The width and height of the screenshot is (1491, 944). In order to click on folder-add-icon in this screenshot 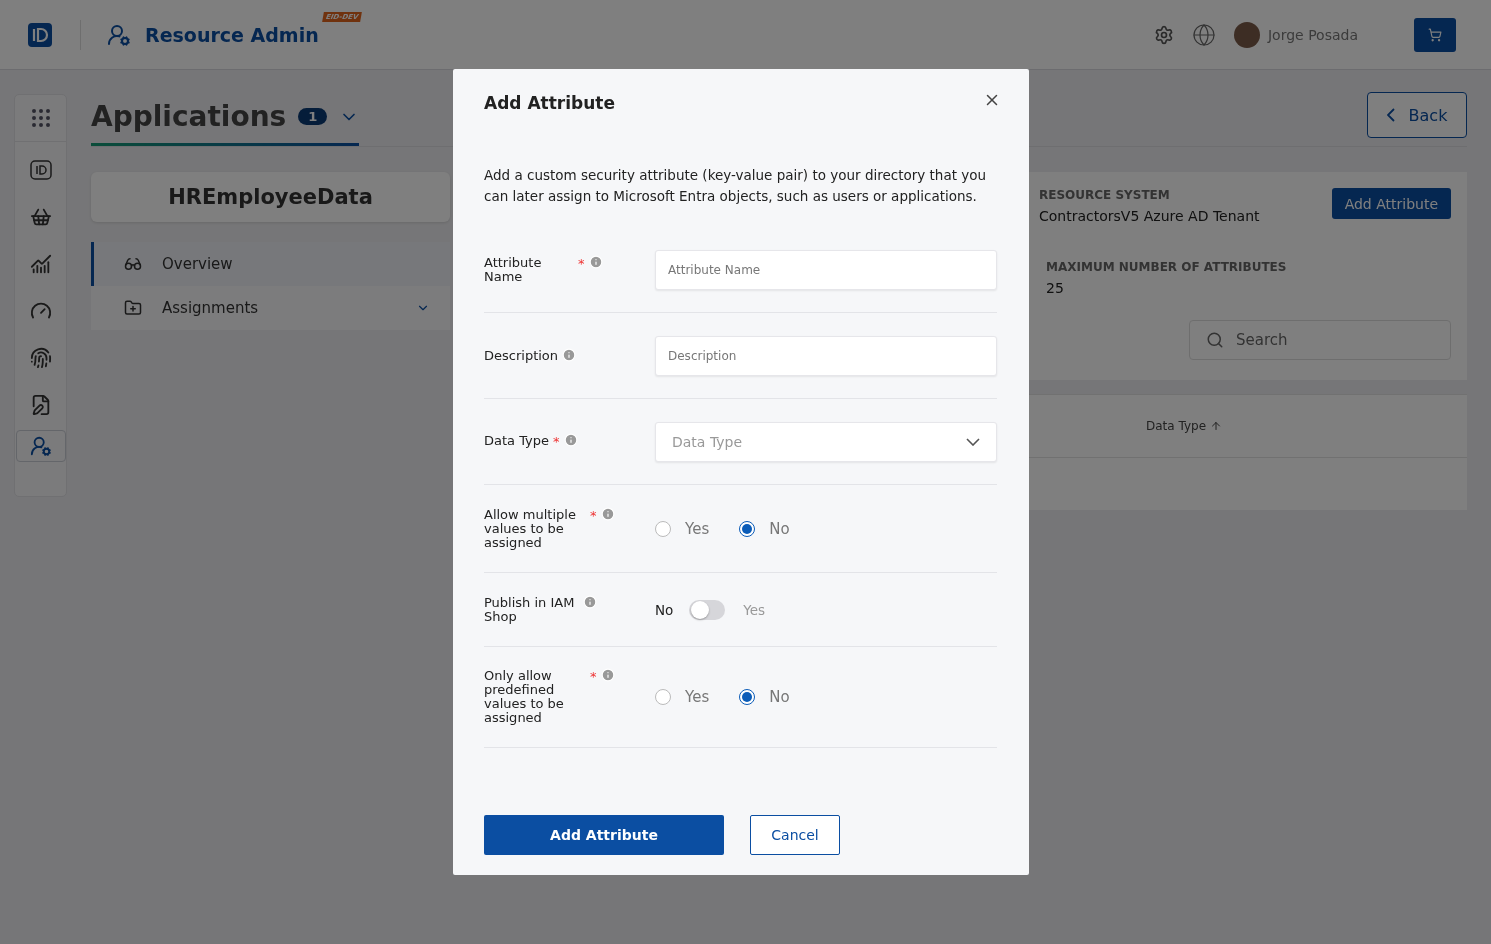, I will do `click(133, 308)`.